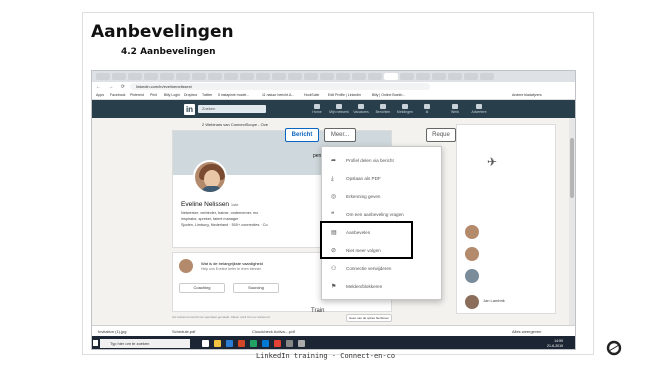 The width and height of the screenshot is (651, 370). I want to click on request-button: Reque, so click(441, 135).